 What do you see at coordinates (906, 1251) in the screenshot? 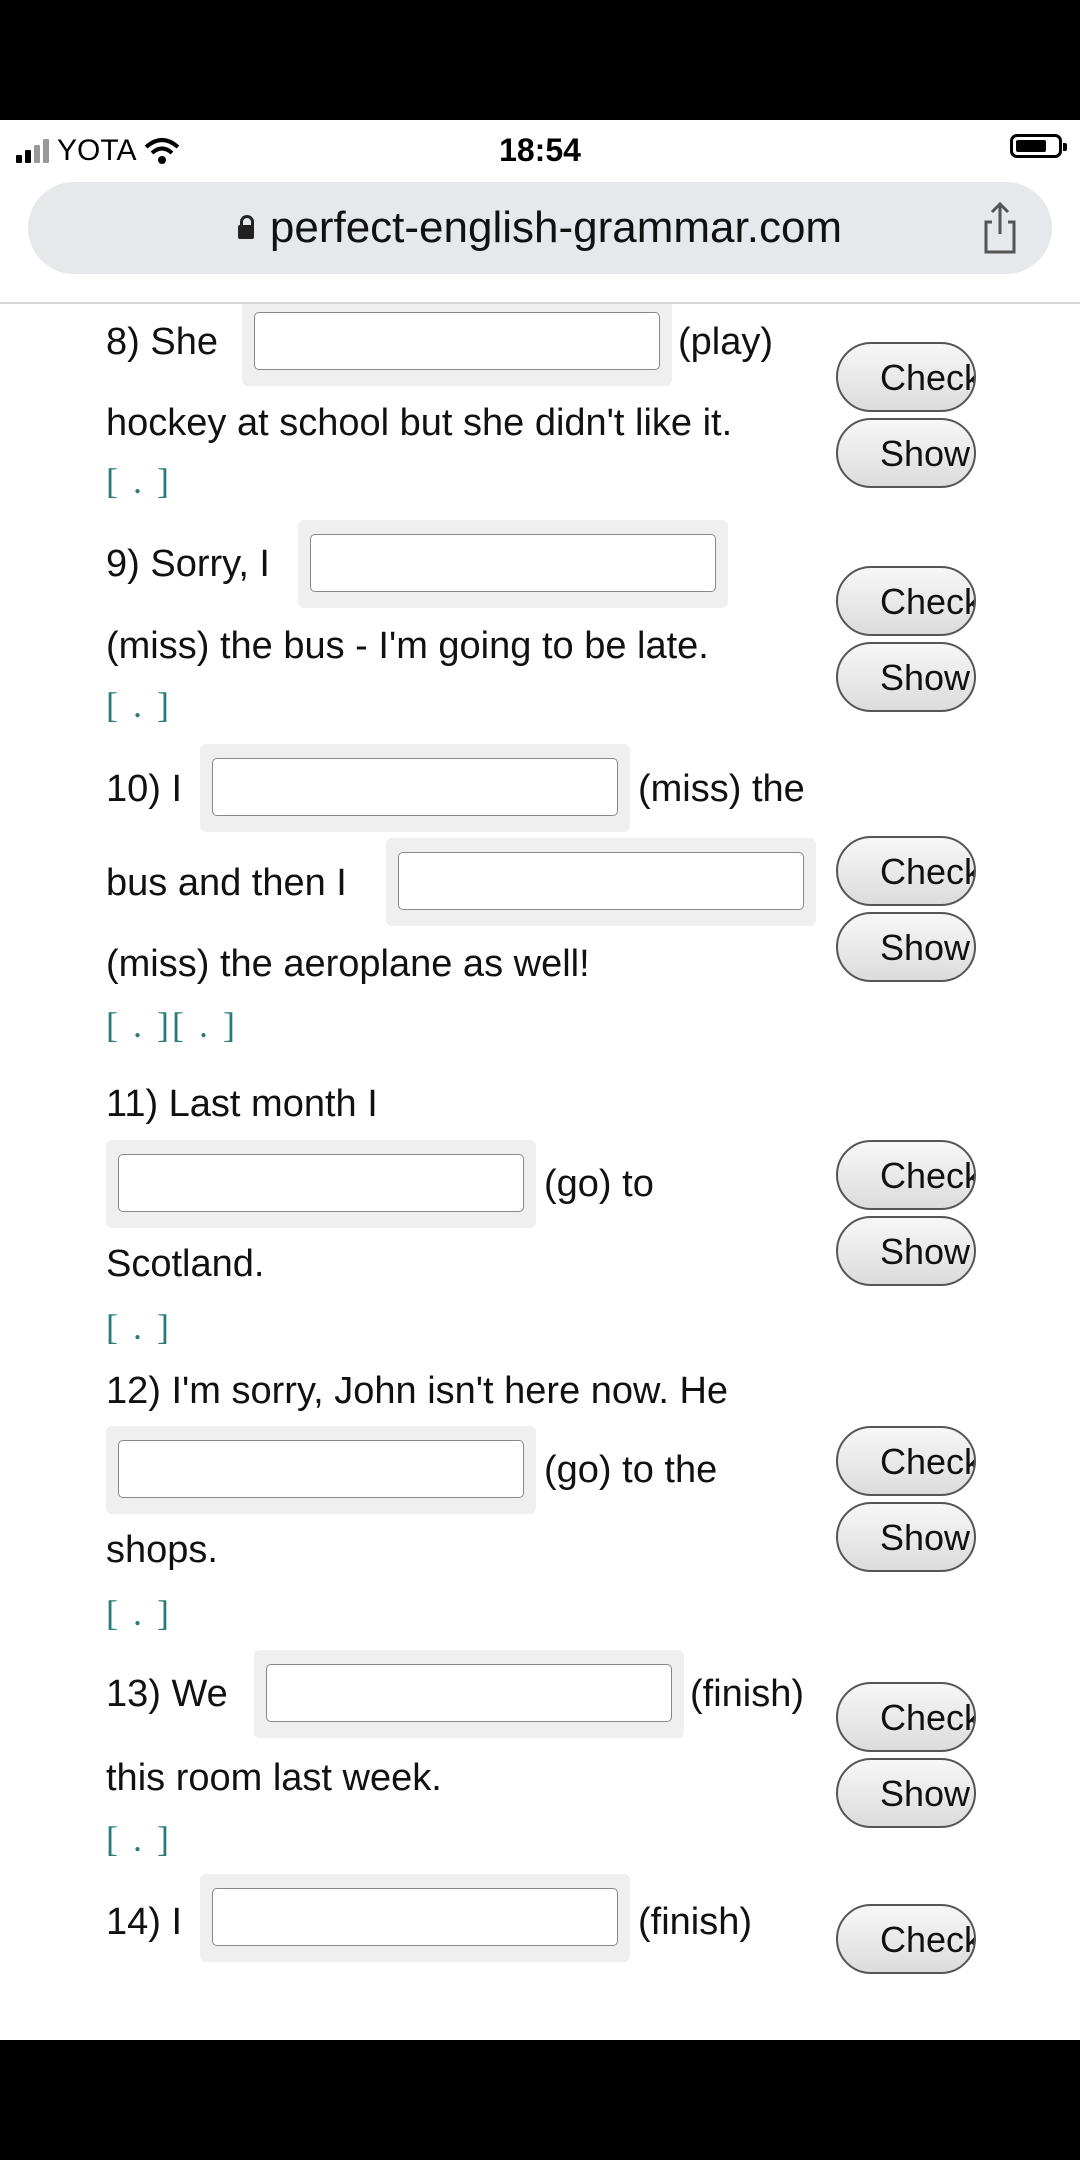
I see `exercise-11-show-button: Show` at bounding box center [906, 1251].